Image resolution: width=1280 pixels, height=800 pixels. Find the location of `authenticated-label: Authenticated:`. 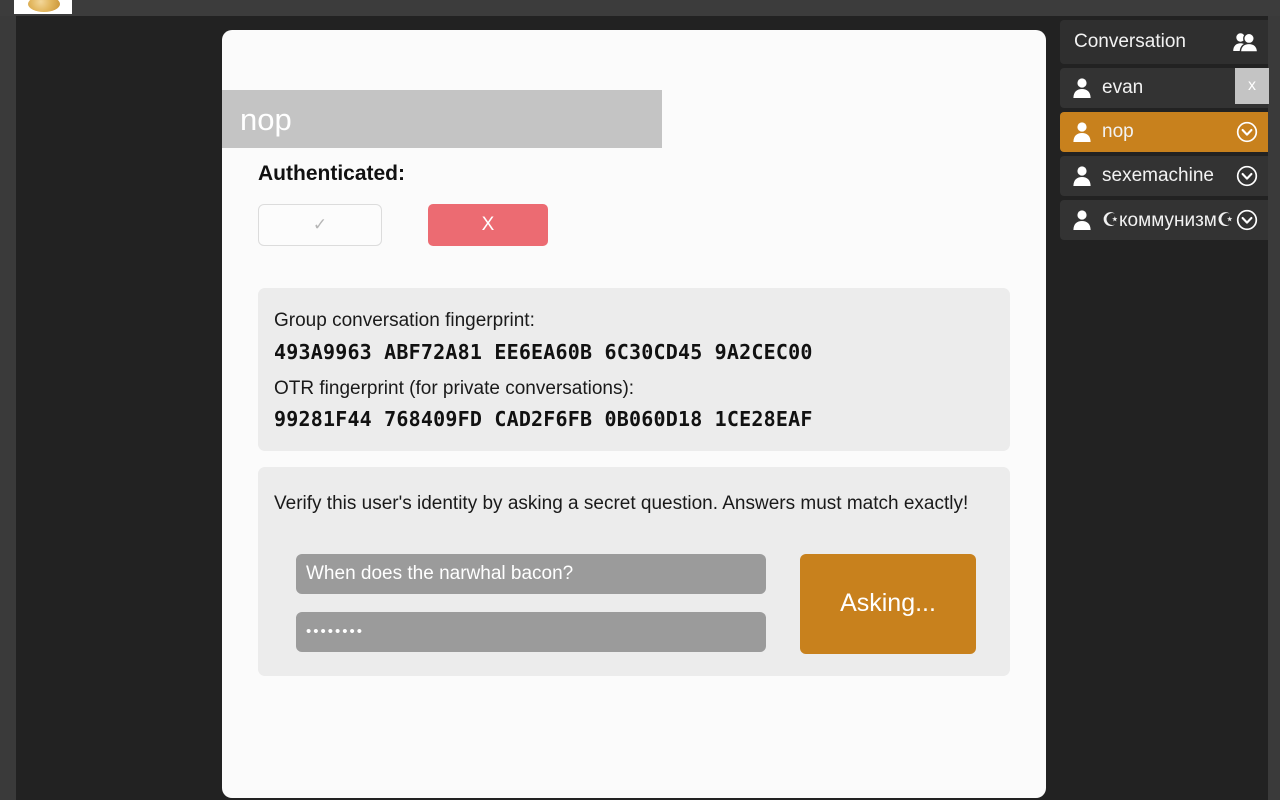

authenticated-label: Authenticated: is located at coordinates (331, 173).